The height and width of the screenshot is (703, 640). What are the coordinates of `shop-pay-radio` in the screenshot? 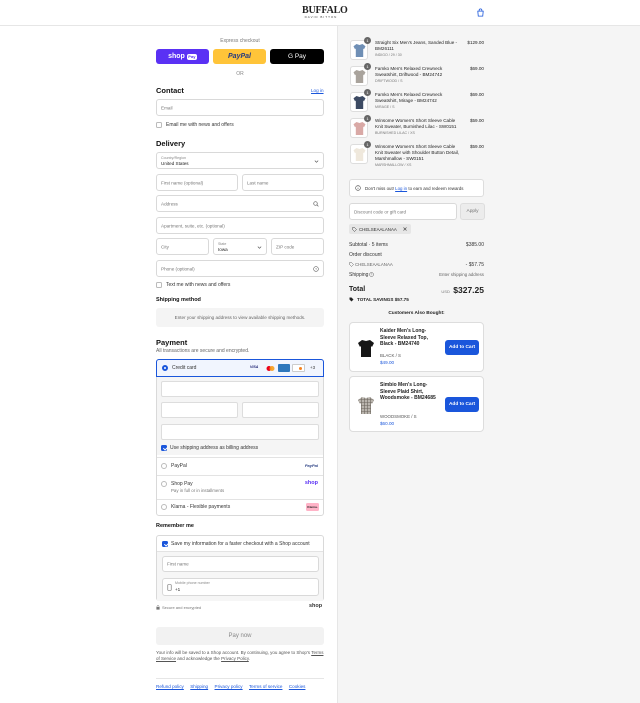 It's located at (164, 484).